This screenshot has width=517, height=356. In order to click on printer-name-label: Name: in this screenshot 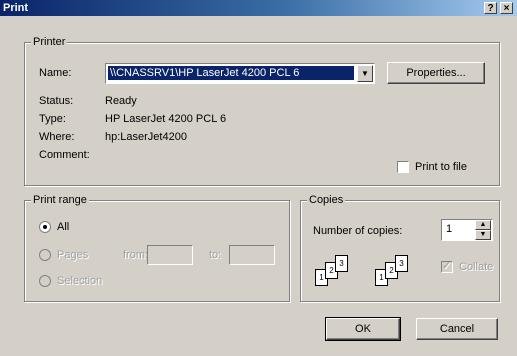, I will do `click(55, 73)`.